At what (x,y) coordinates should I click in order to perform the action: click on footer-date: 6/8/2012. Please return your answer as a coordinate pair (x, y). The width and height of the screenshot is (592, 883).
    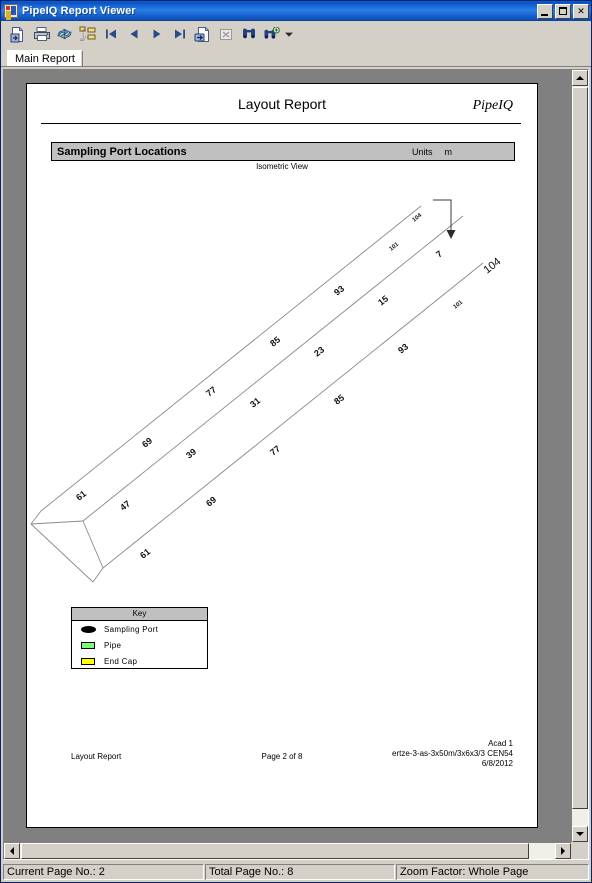
    Looking at the image, I should click on (497, 763).